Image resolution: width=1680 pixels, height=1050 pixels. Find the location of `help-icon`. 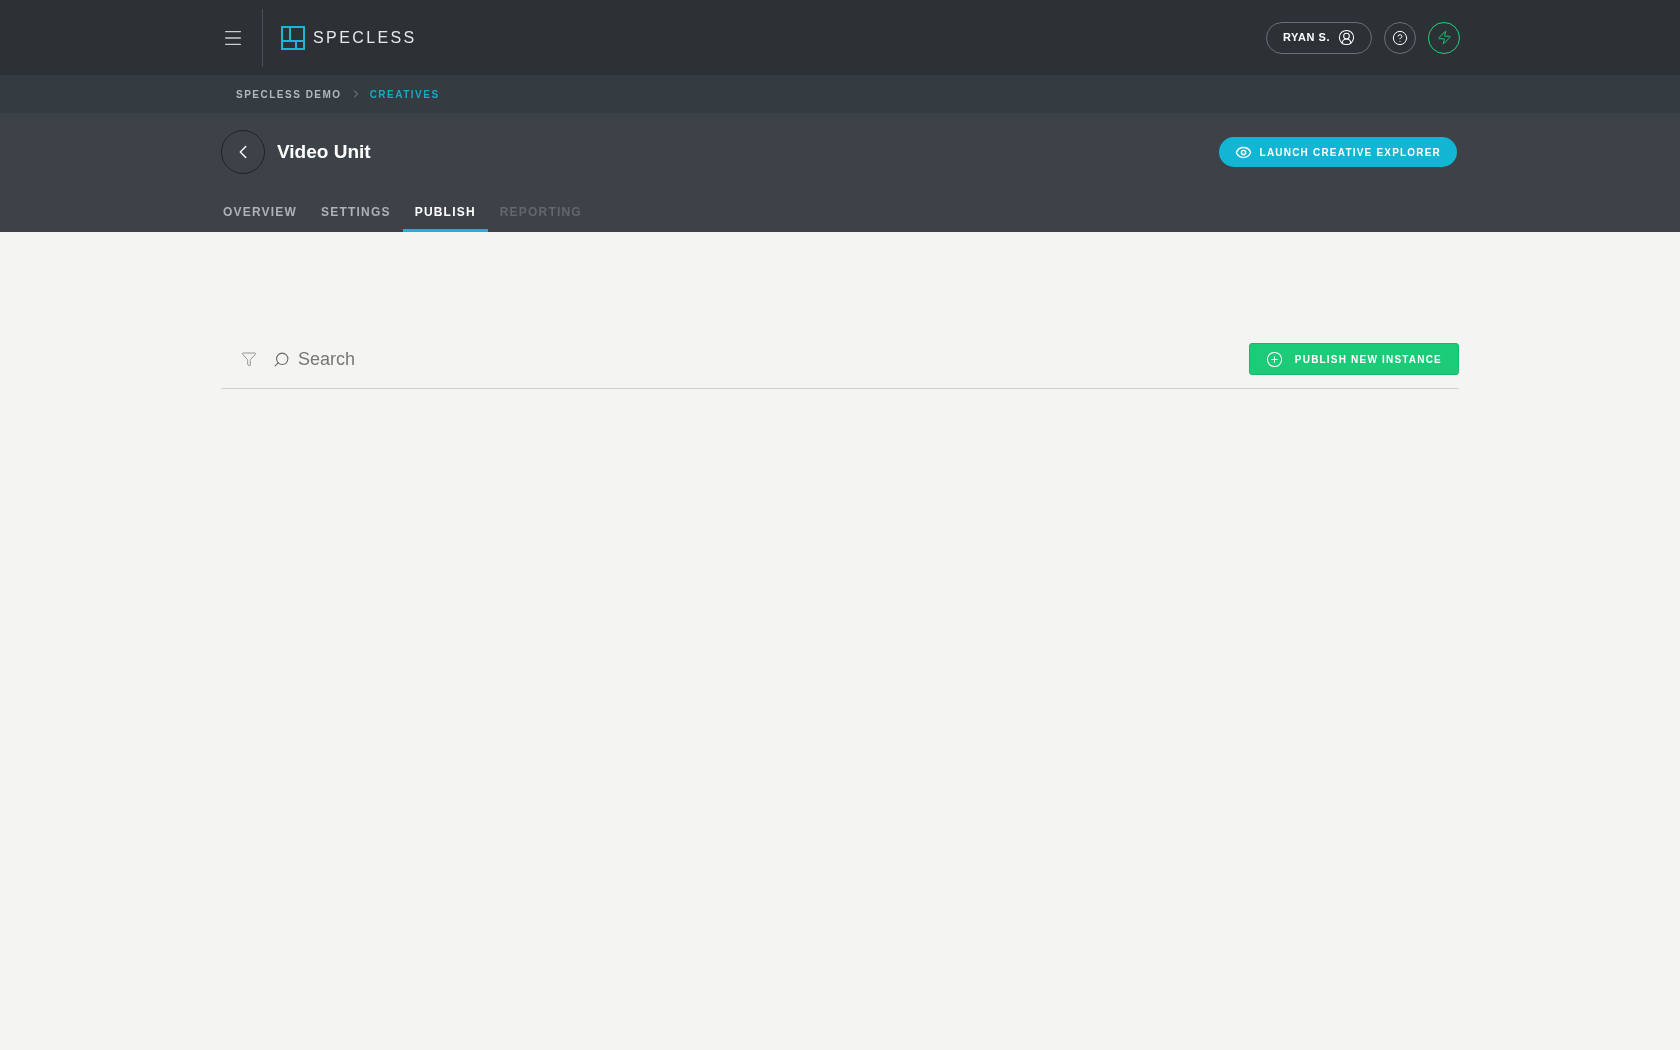

help-icon is located at coordinates (1400, 37).